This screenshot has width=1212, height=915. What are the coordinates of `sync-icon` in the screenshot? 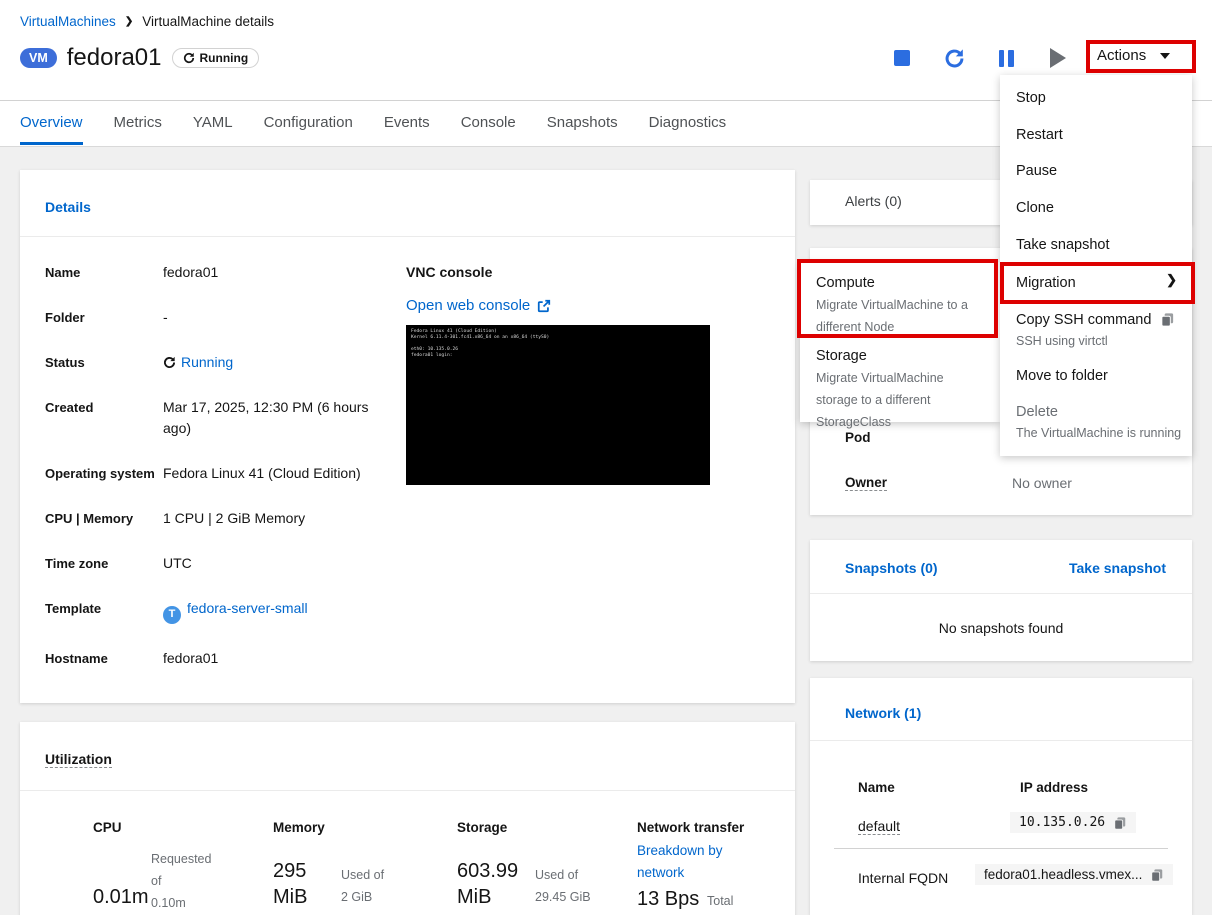 It's located at (188, 58).